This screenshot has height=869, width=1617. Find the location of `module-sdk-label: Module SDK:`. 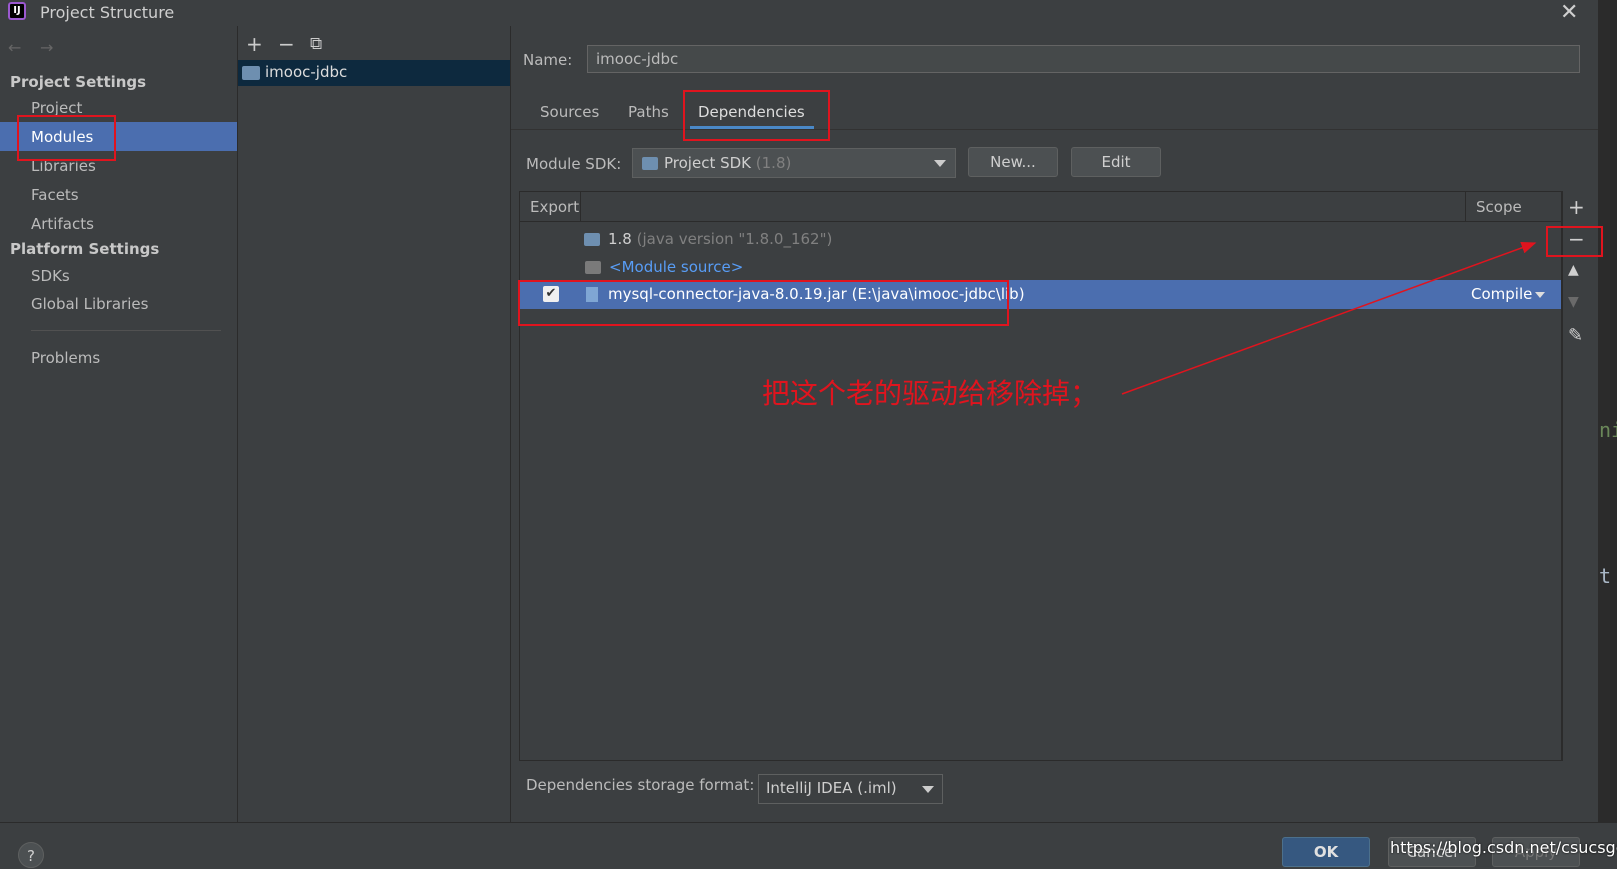

module-sdk-label: Module SDK: is located at coordinates (574, 164).